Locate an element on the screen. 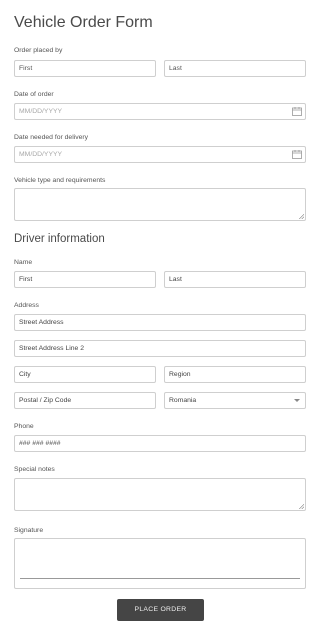 The image size is (320, 636). special-notes-textarea is located at coordinates (160, 494).